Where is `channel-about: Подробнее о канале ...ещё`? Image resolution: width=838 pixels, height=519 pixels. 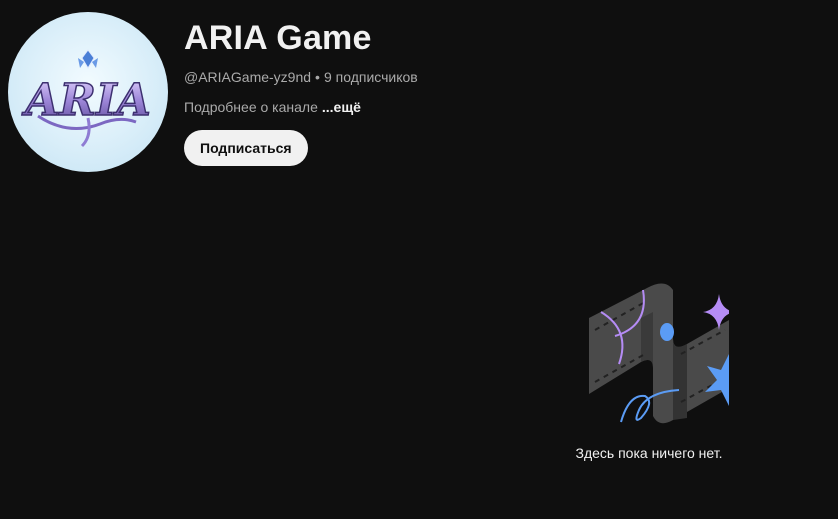
channel-about: Подробнее о канале ...ещё is located at coordinates (301, 107).